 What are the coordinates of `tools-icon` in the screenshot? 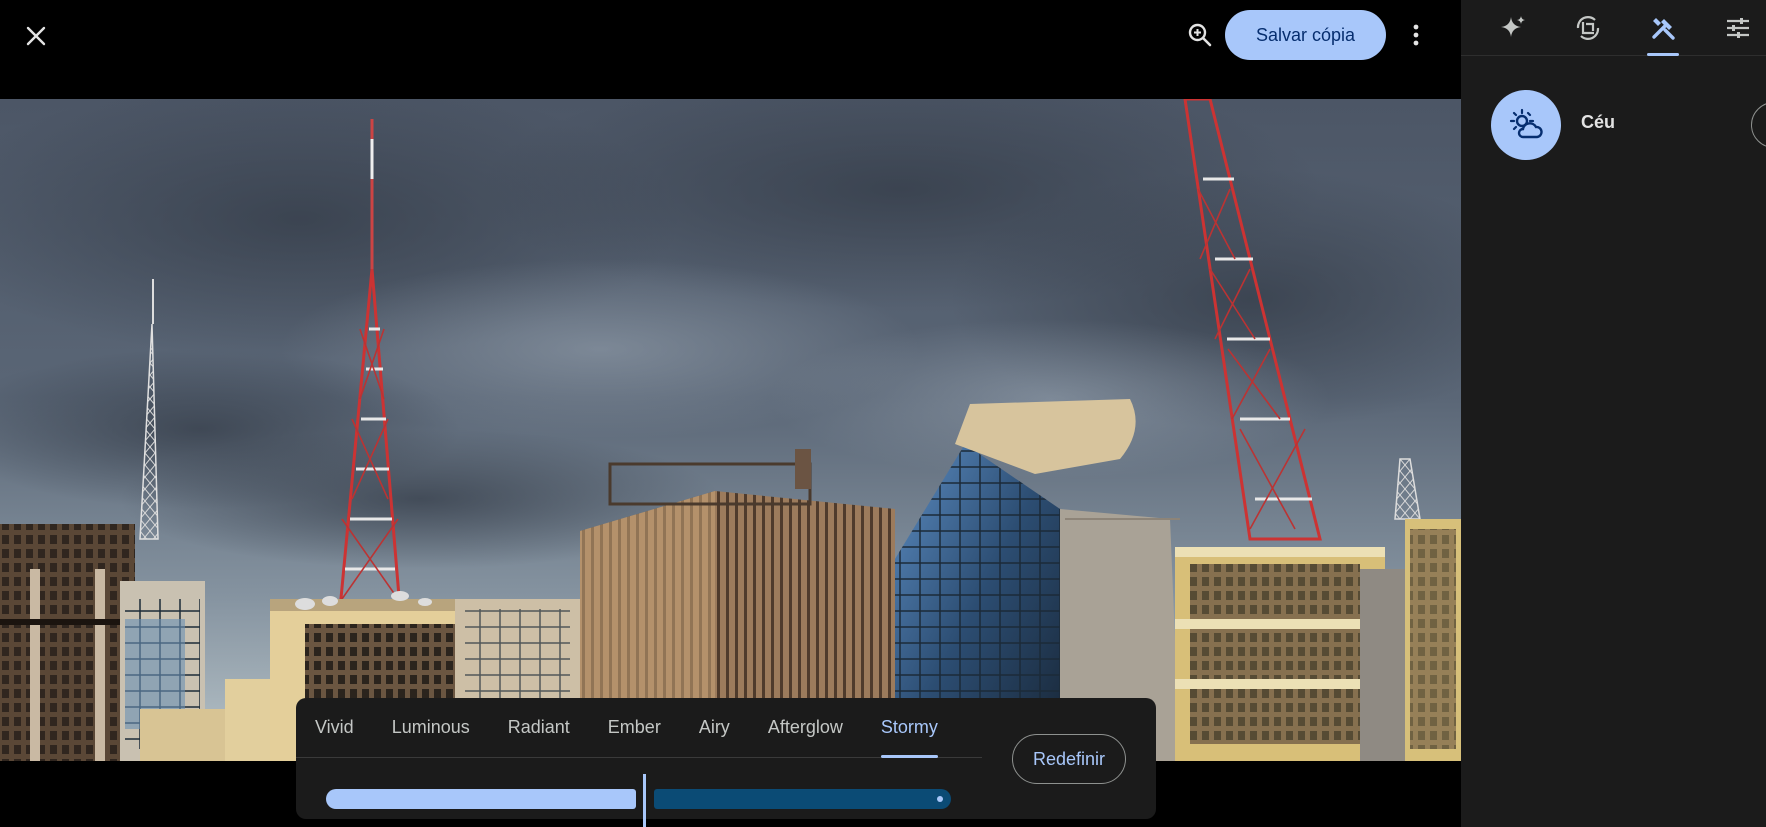 It's located at (1663, 29).